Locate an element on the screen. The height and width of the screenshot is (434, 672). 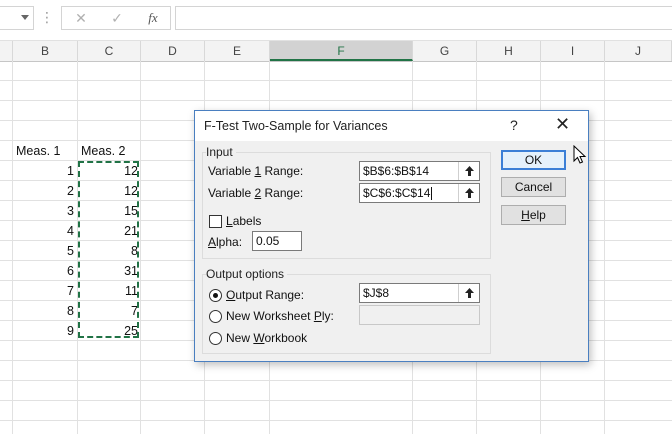
name-box is located at coordinates (17, 18).